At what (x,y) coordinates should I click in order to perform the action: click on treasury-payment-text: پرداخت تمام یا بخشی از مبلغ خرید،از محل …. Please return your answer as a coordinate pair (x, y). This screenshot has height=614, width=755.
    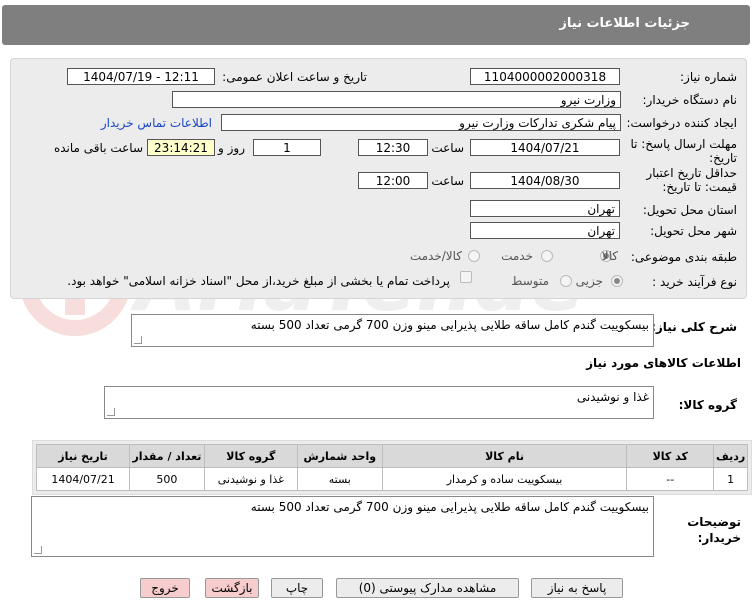
    Looking at the image, I should click on (258, 281).